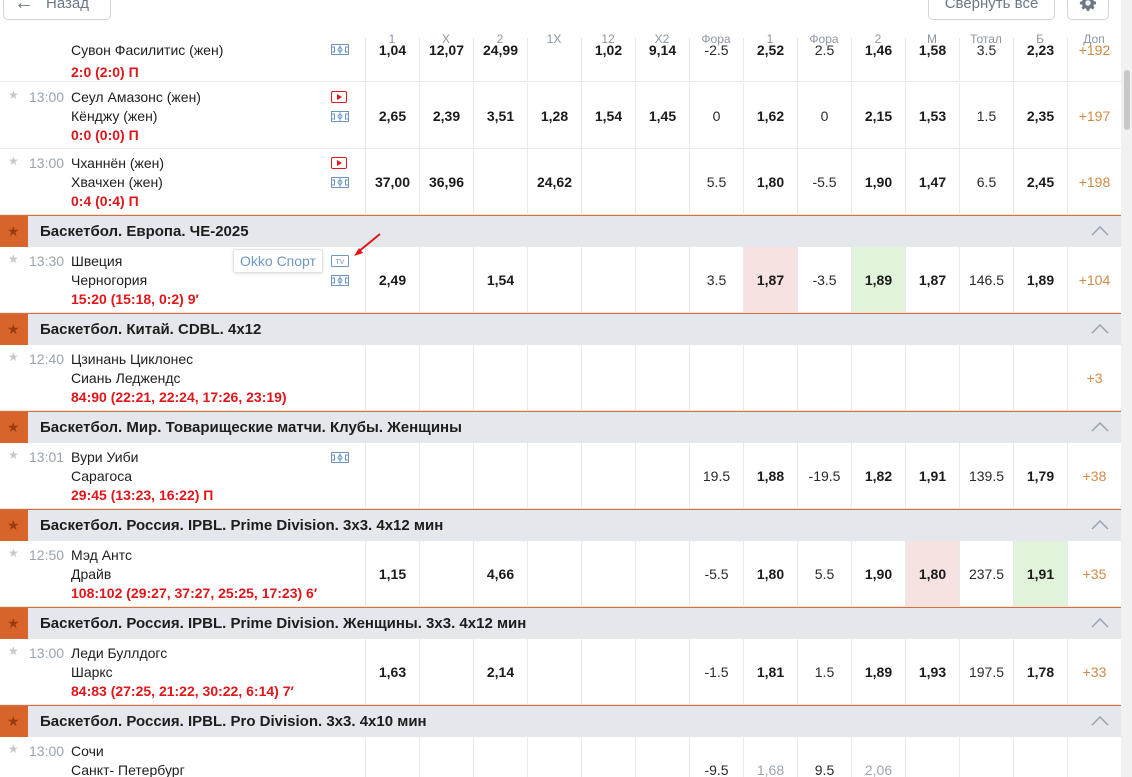  Describe the element at coordinates (96, 261) in the screenshot. I see `team-home: Швеция` at that location.